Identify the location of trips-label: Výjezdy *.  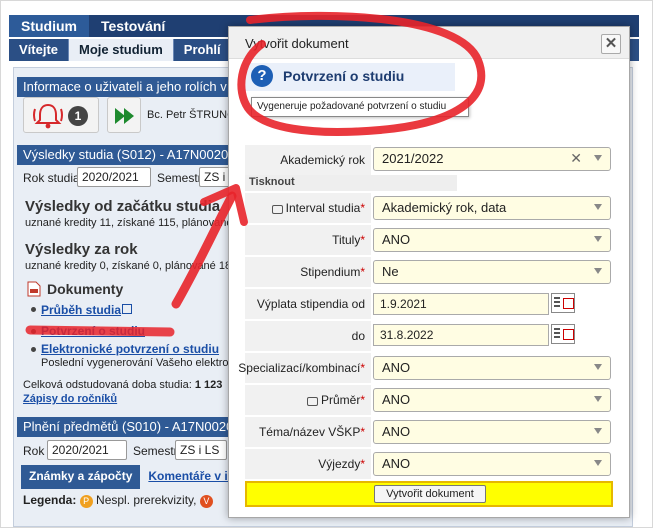
(308, 464).